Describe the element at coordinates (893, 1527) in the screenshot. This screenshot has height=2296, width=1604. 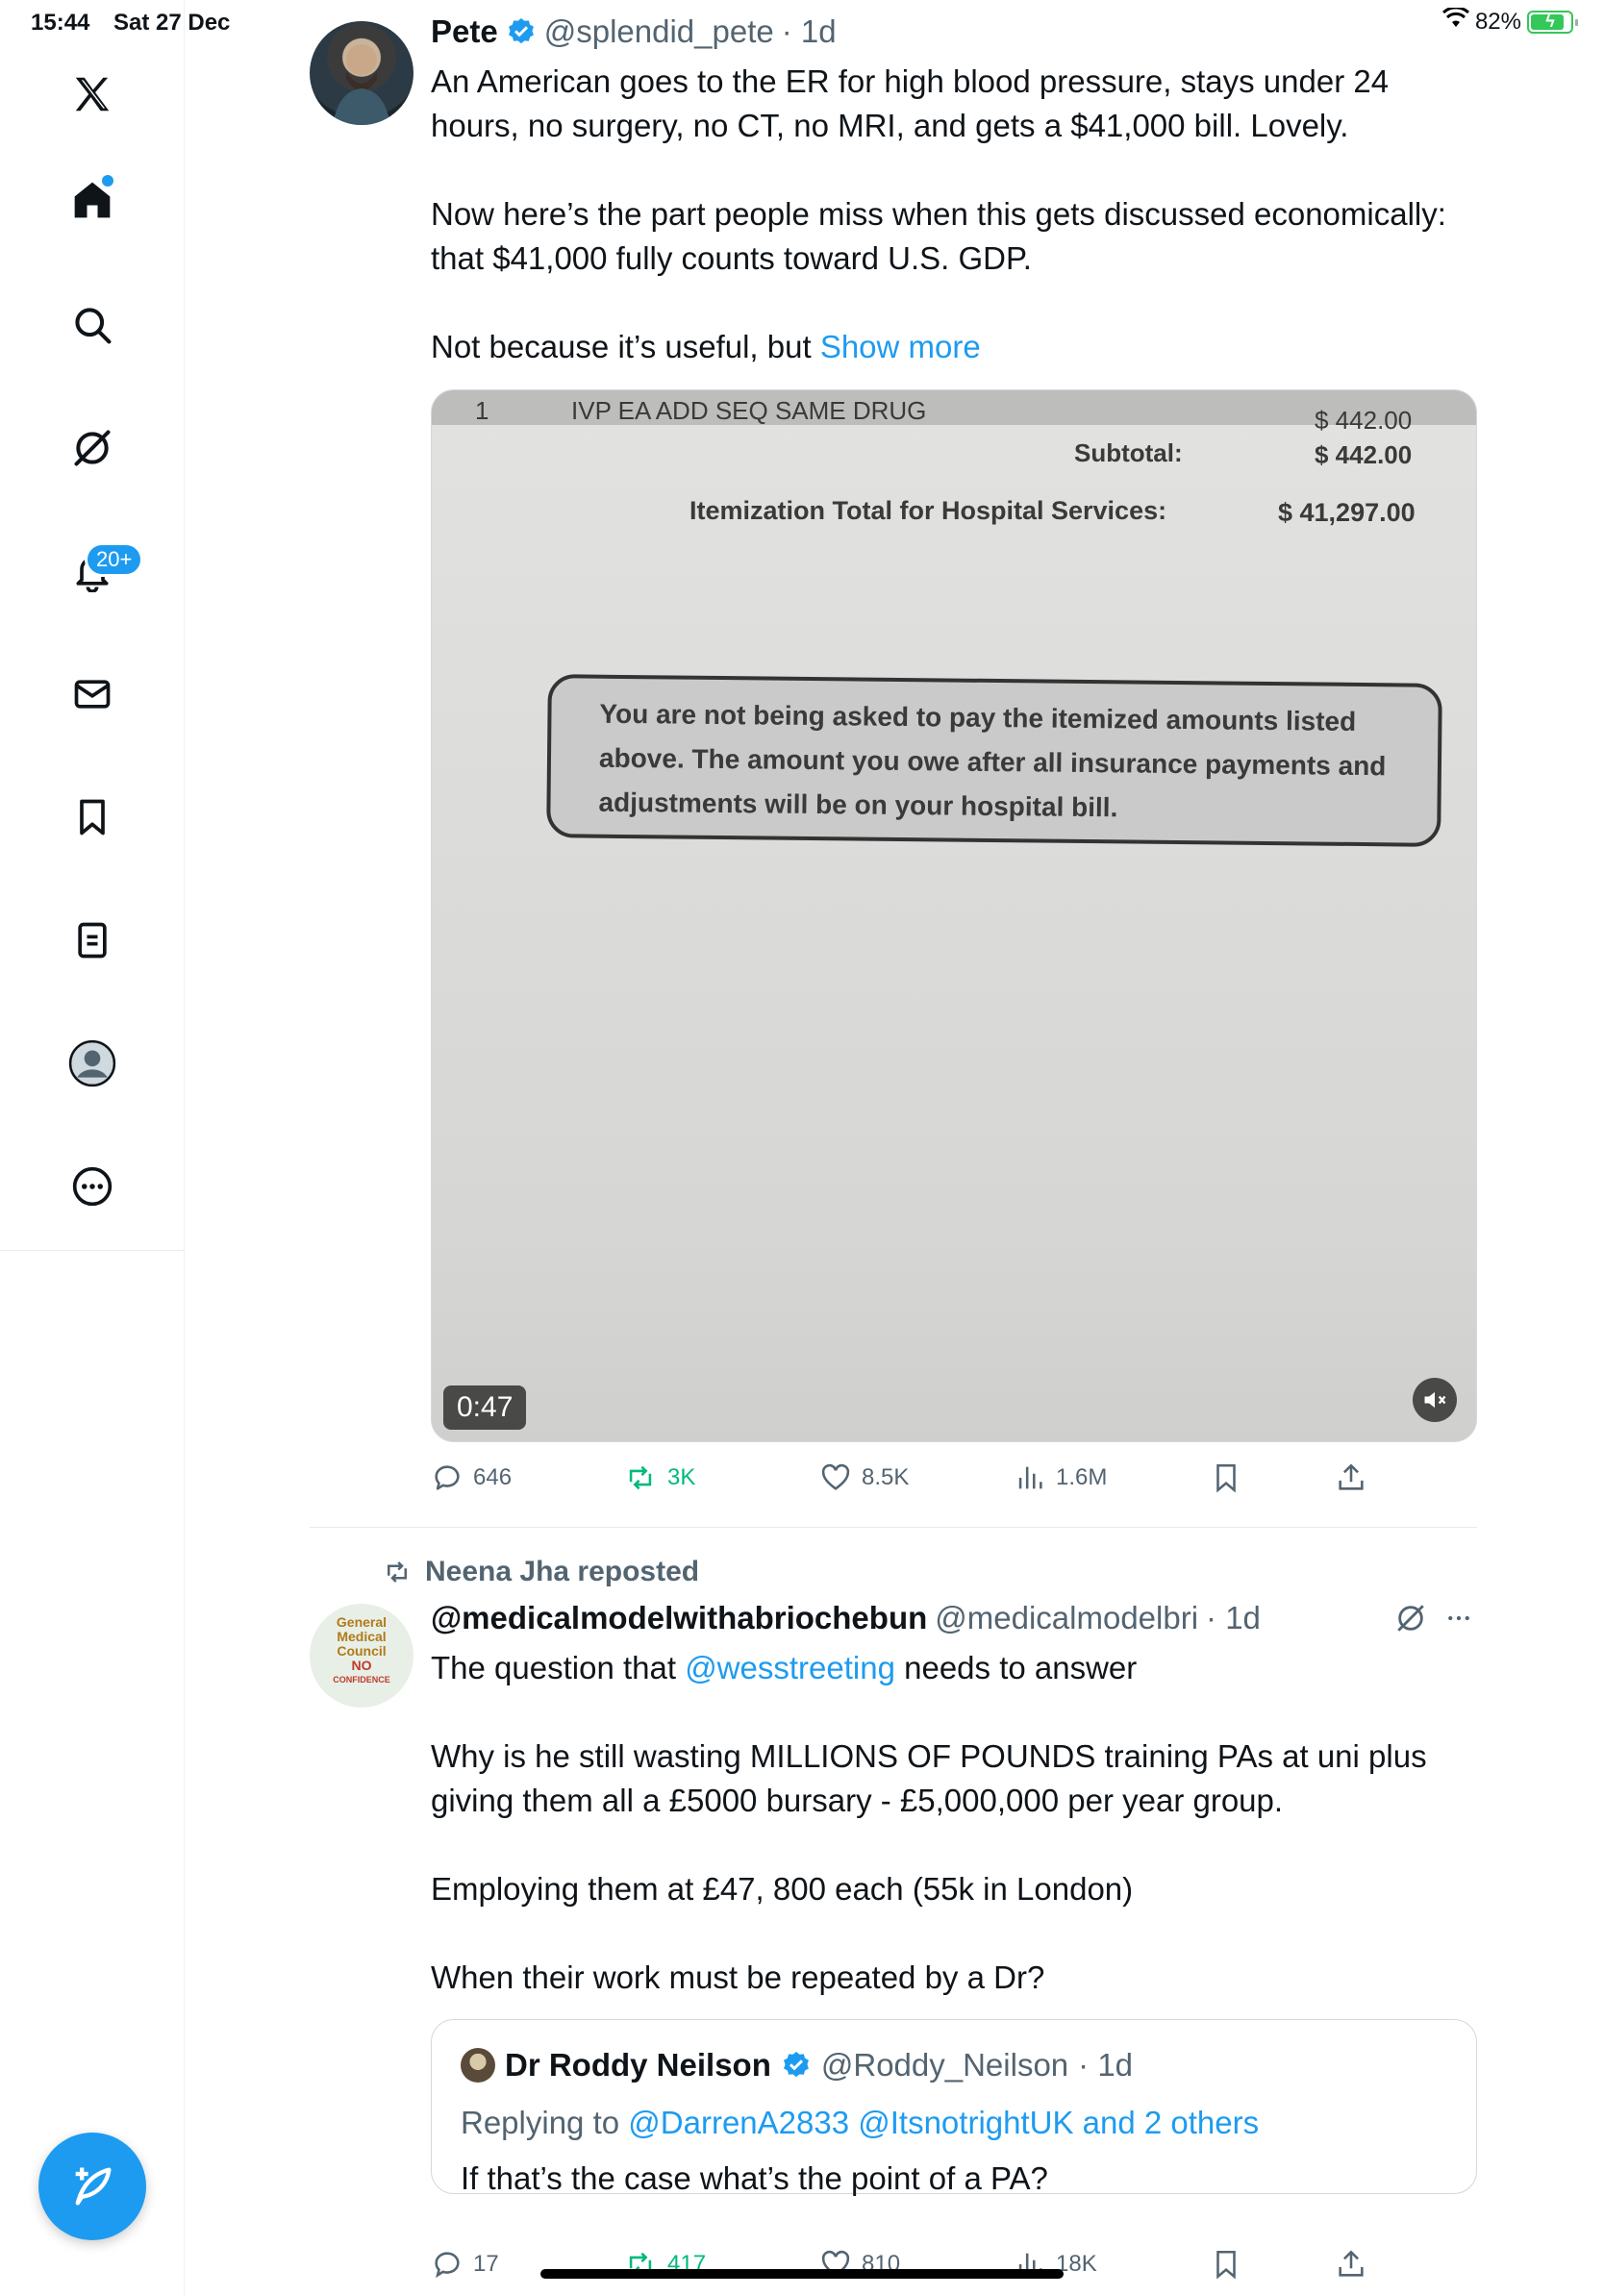
I see `feed-divider` at that location.